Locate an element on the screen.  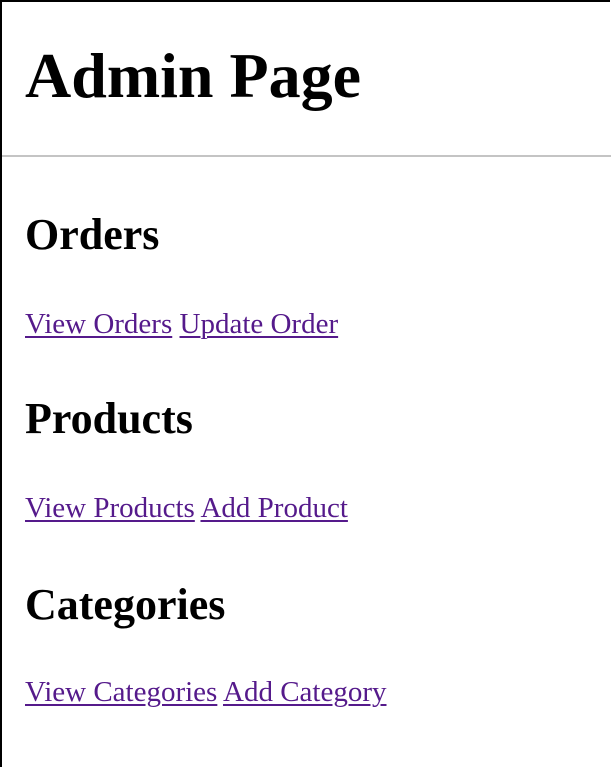
add-product-link: Add Product is located at coordinates (273, 508).